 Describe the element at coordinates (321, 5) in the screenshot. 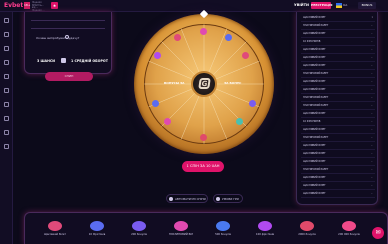

I see `register-button: РЕЄСТРАЦІЯ` at that location.